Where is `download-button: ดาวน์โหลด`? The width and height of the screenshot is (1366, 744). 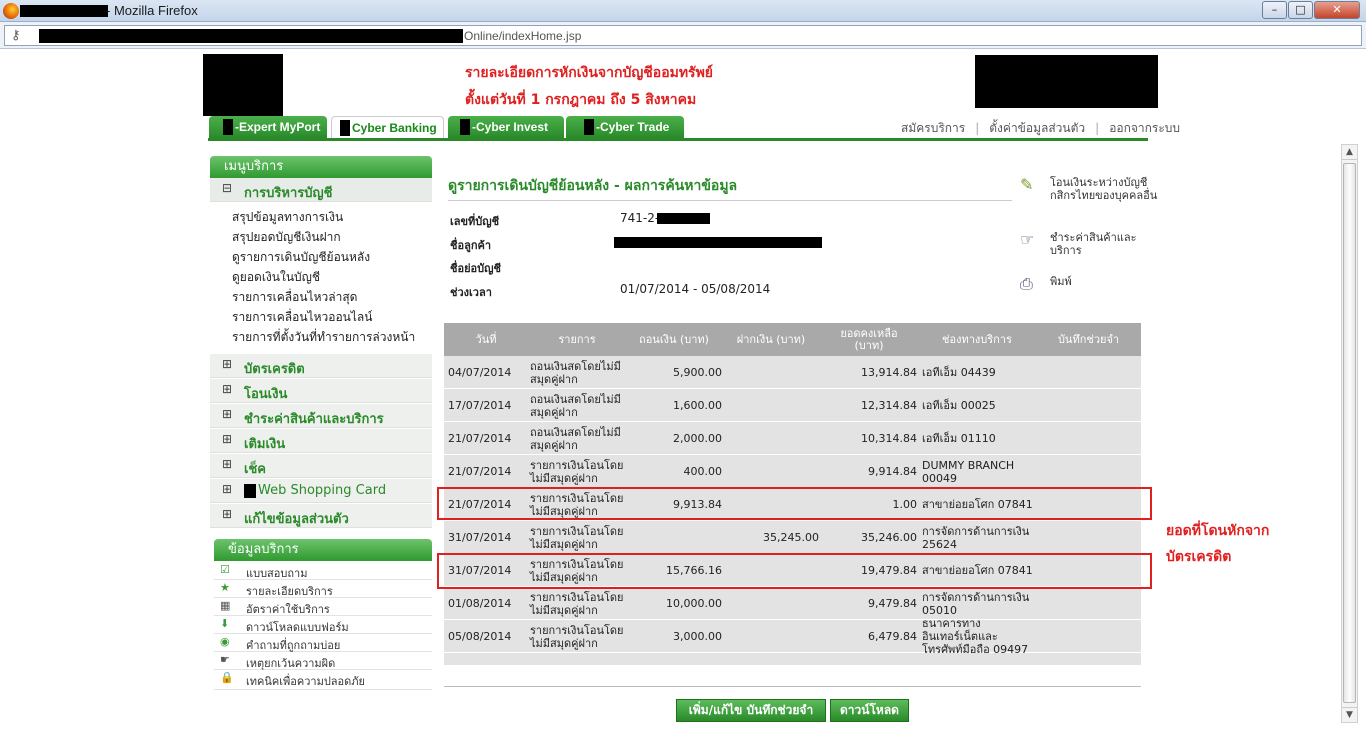
download-button: ดาวน์โหลด is located at coordinates (869, 710).